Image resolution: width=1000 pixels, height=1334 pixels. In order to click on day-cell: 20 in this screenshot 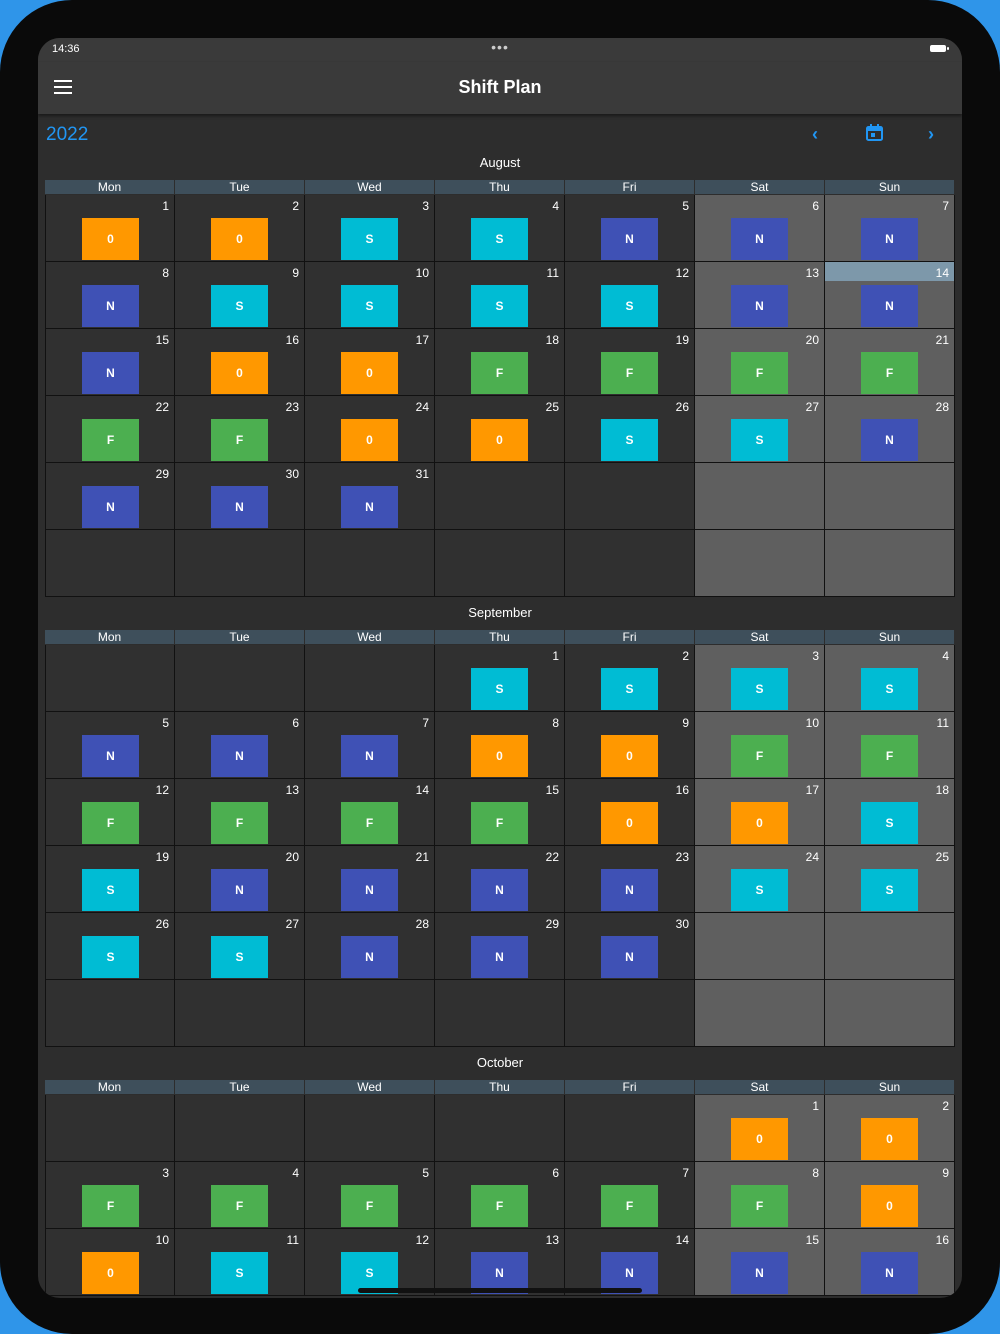, I will do `click(240, 228)`.